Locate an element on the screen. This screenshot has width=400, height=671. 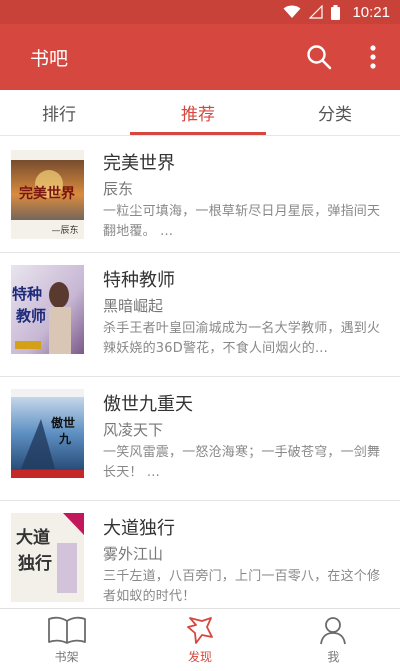
search-button is located at coordinates (319, 57).